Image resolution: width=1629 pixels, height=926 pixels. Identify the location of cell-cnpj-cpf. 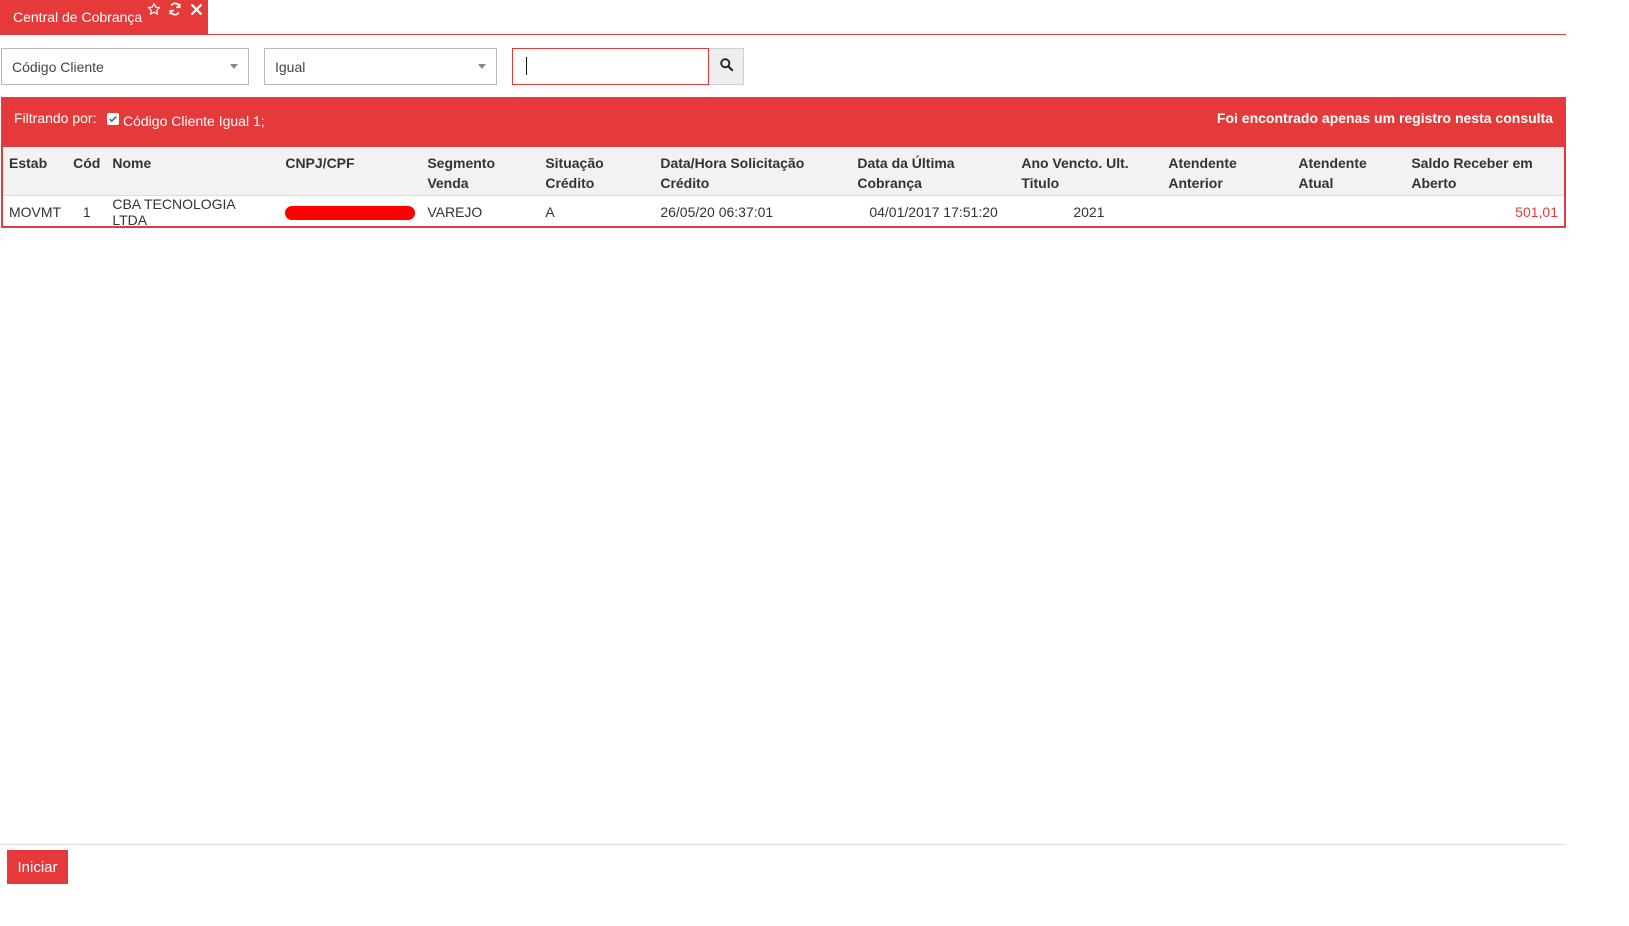
(350, 211).